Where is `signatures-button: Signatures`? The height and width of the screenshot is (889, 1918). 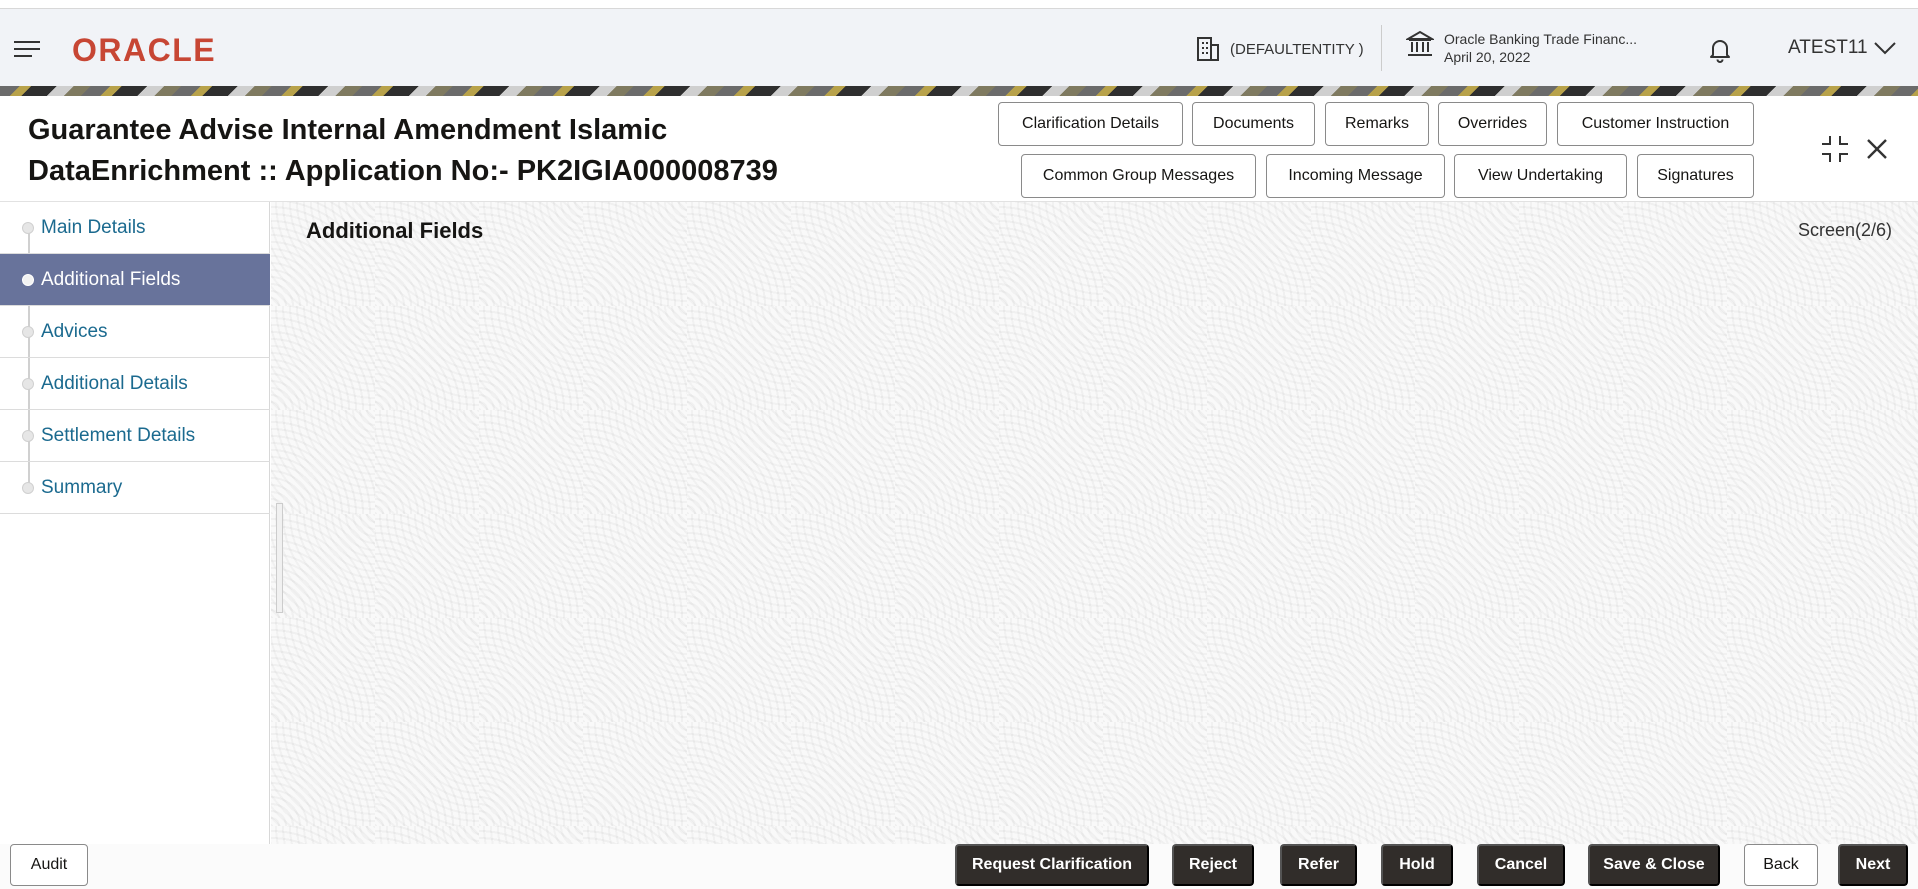 signatures-button: Signatures is located at coordinates (1695, 176).